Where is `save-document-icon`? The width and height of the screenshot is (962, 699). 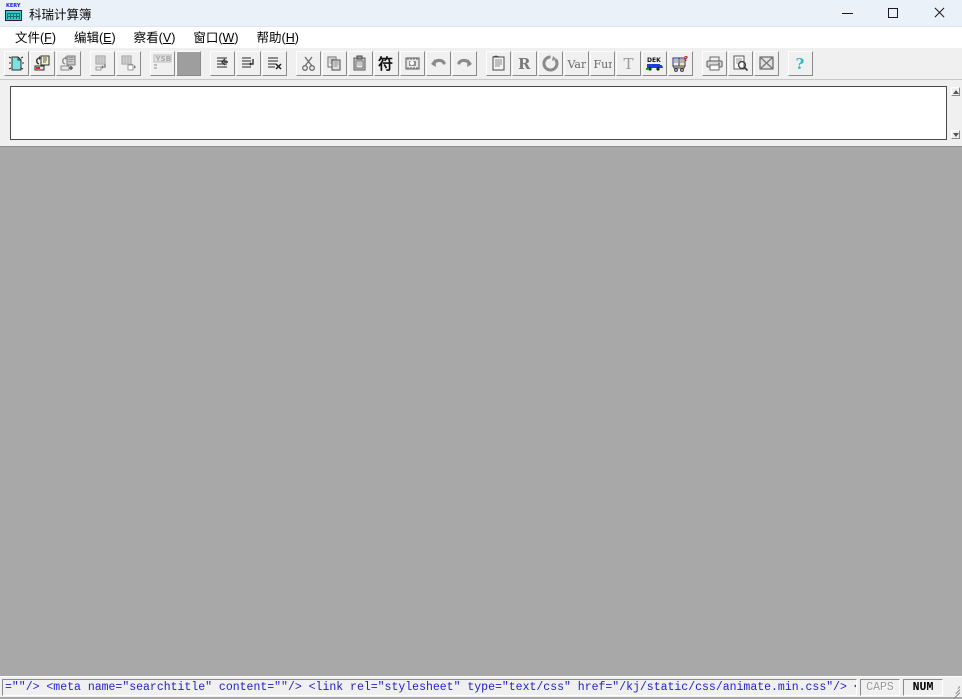
save-document-icon is located at coordinates (68, 63).